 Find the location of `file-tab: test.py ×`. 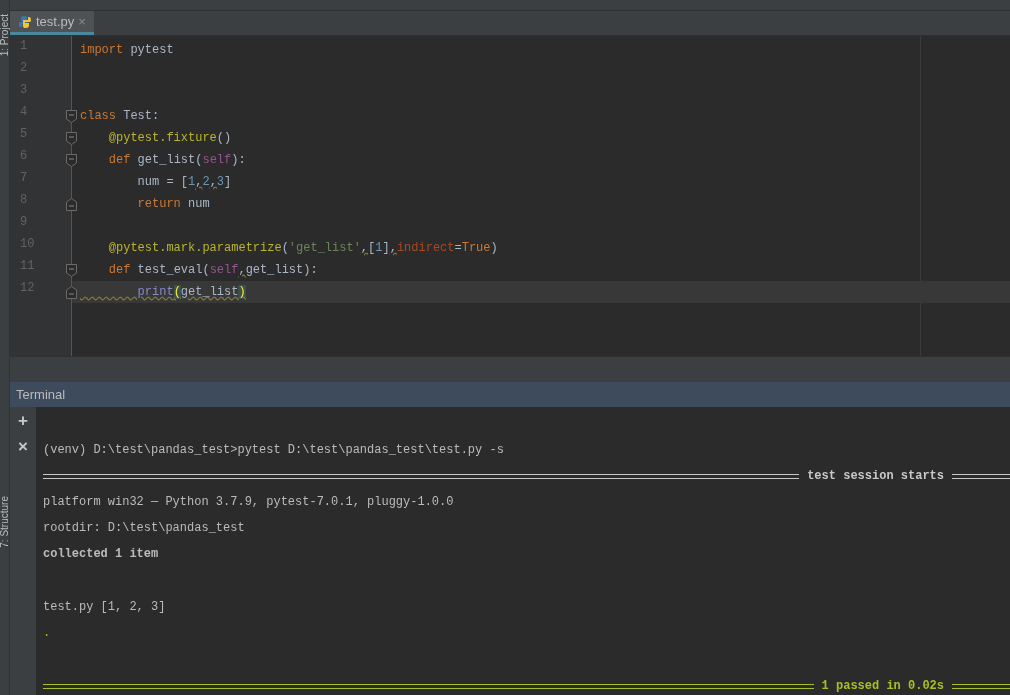

file-tab: test.py × is located at coordinates (52, 23).